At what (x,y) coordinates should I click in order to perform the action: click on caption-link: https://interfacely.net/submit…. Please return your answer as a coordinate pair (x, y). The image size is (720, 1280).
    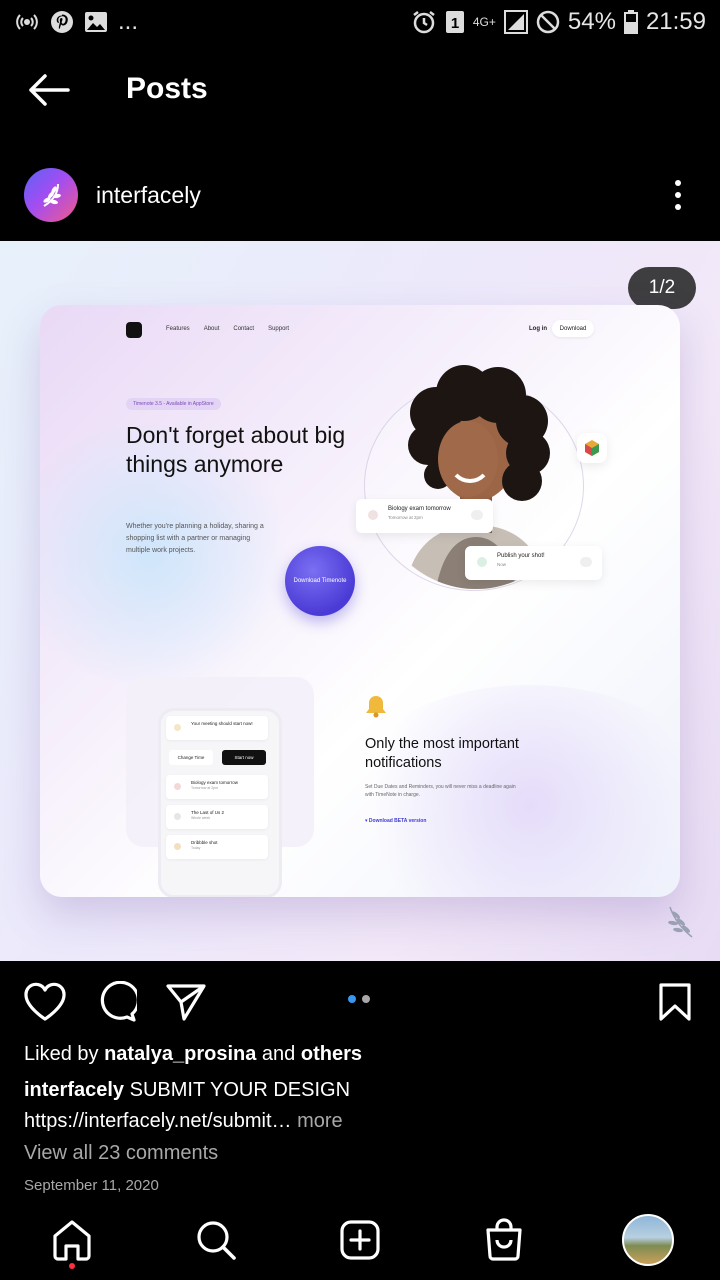
    Looking at the image, I should click on (158, 1121).